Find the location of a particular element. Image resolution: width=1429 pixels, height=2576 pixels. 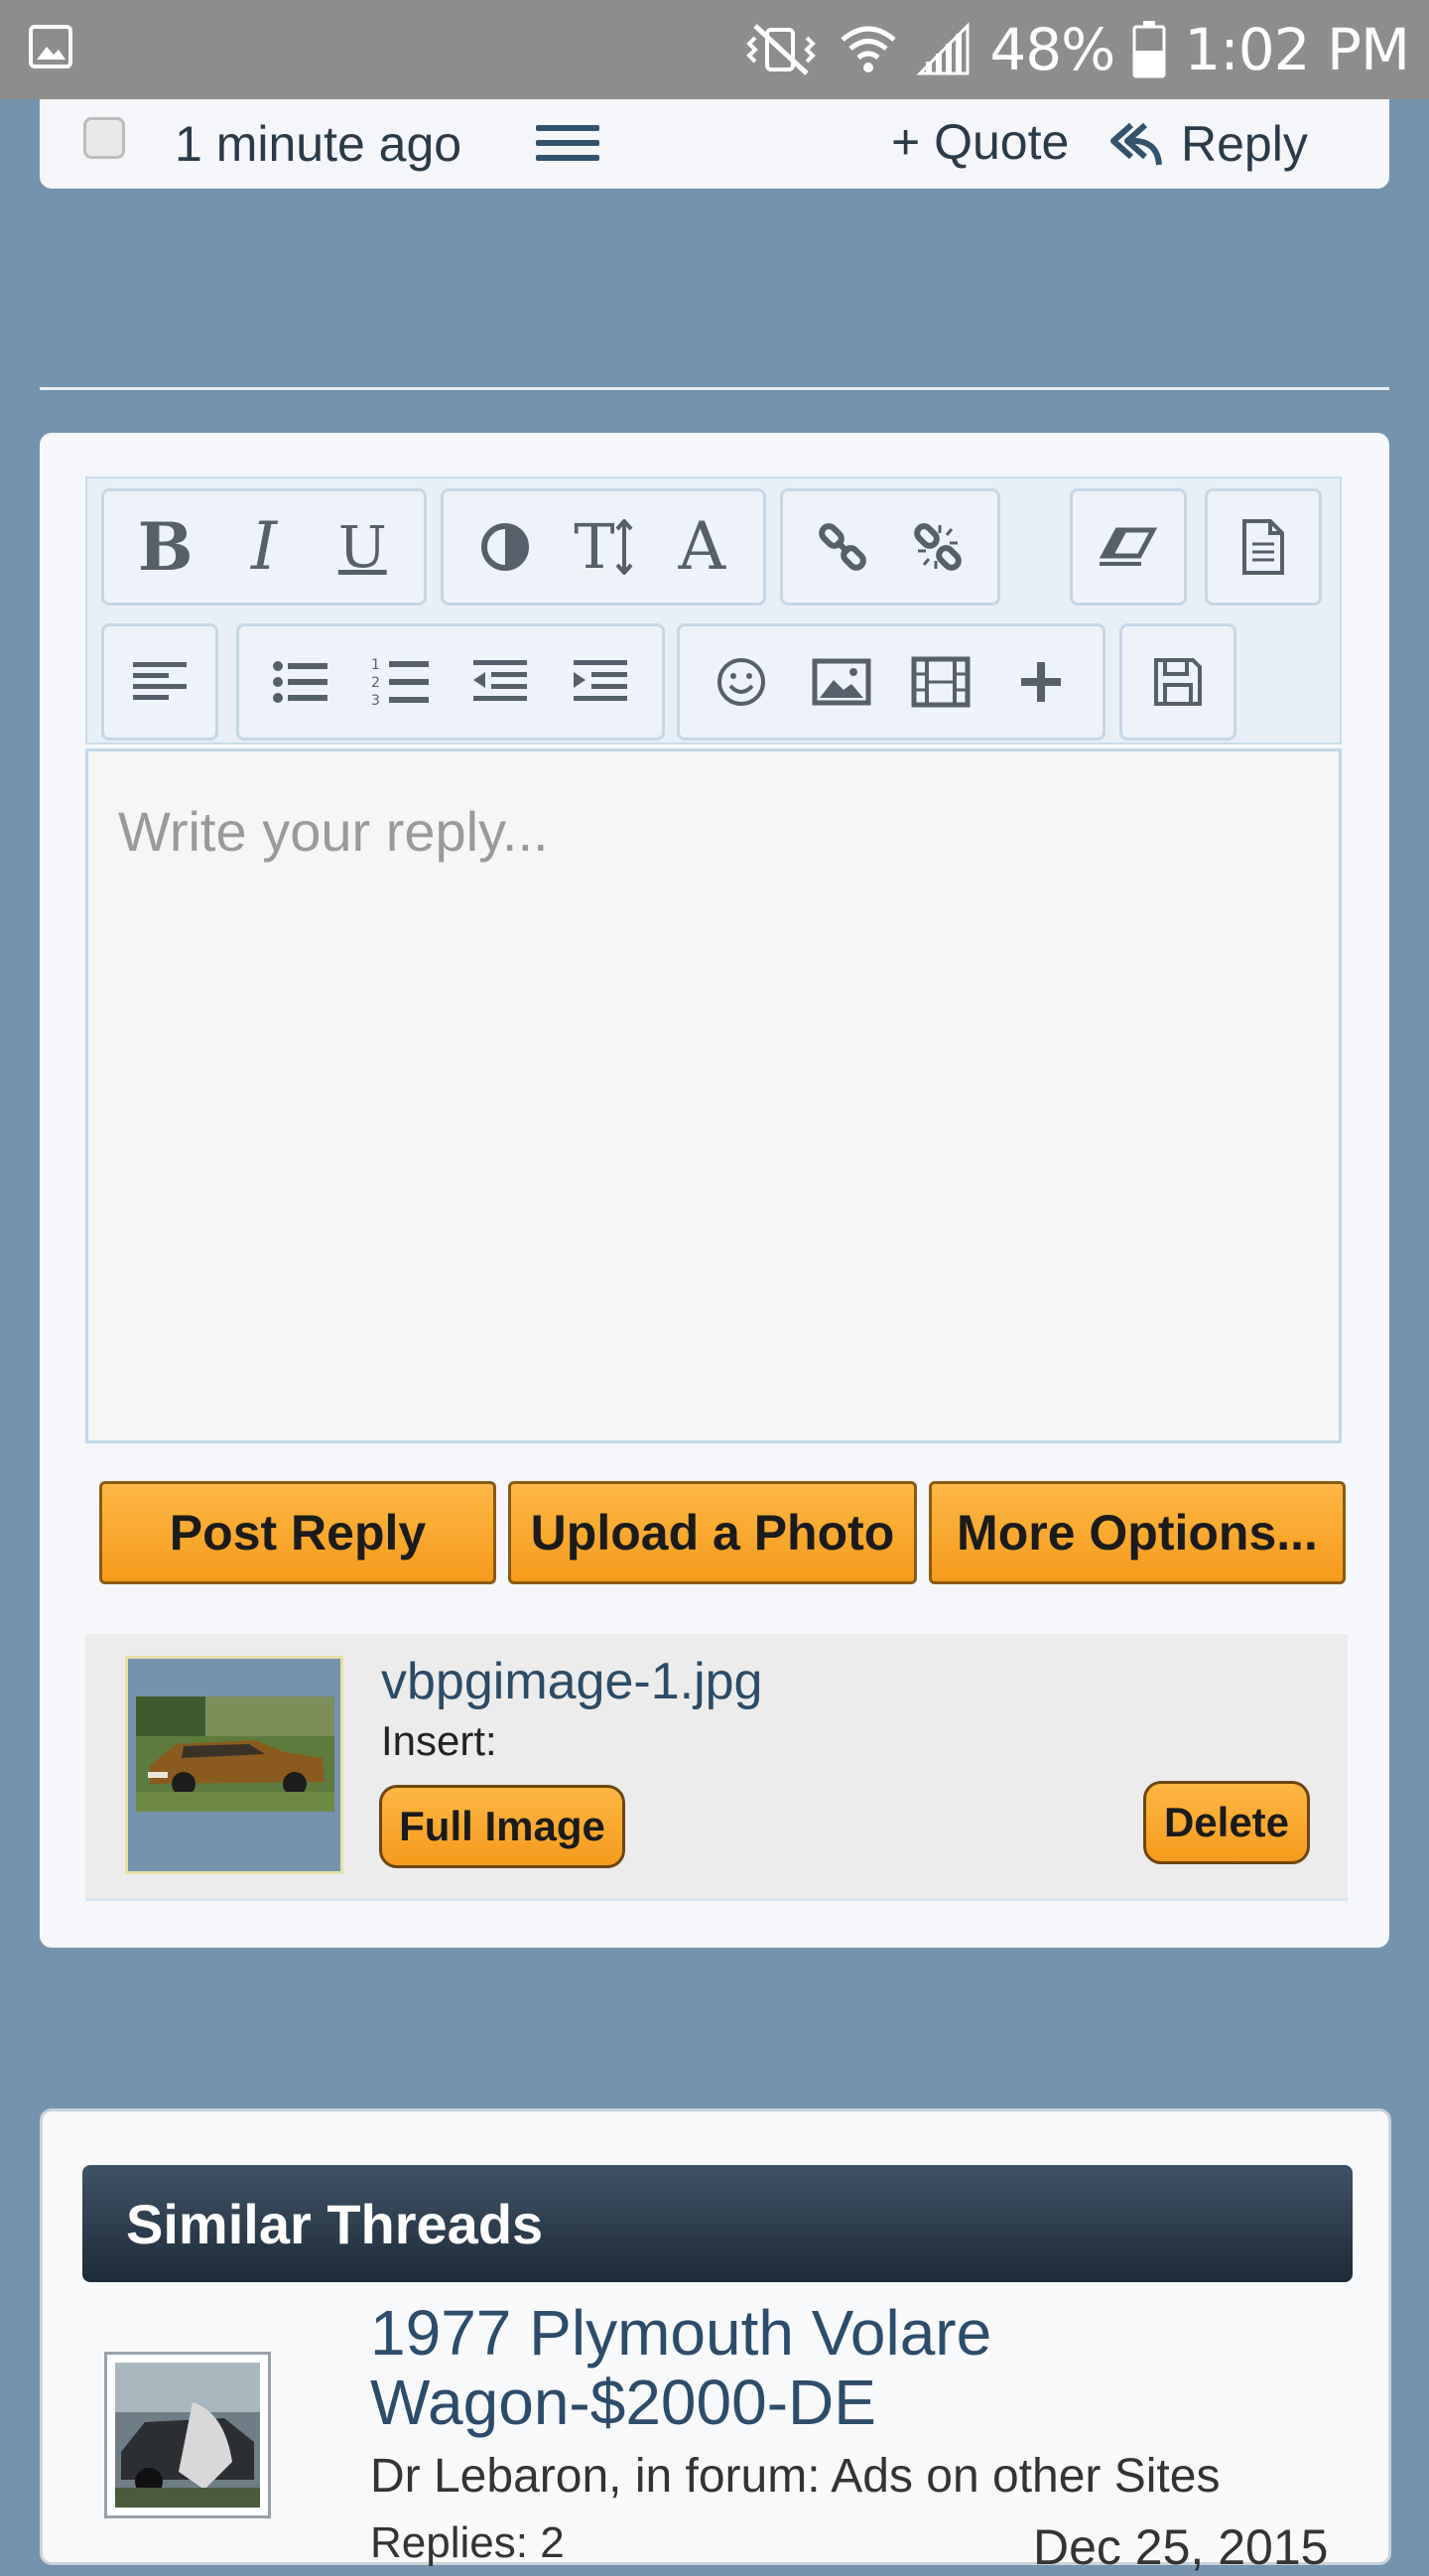

save-group is located at coordinates (1177, 682).